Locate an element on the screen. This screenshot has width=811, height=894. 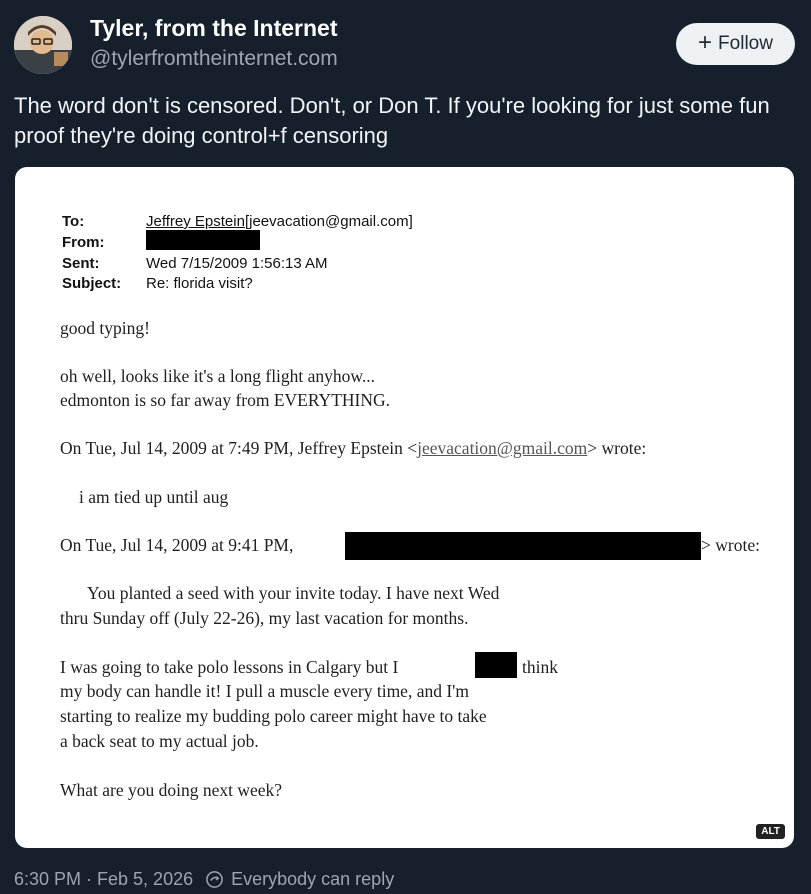
email-subject-value: Re: florida visit? is located at coordinates (199, 283).